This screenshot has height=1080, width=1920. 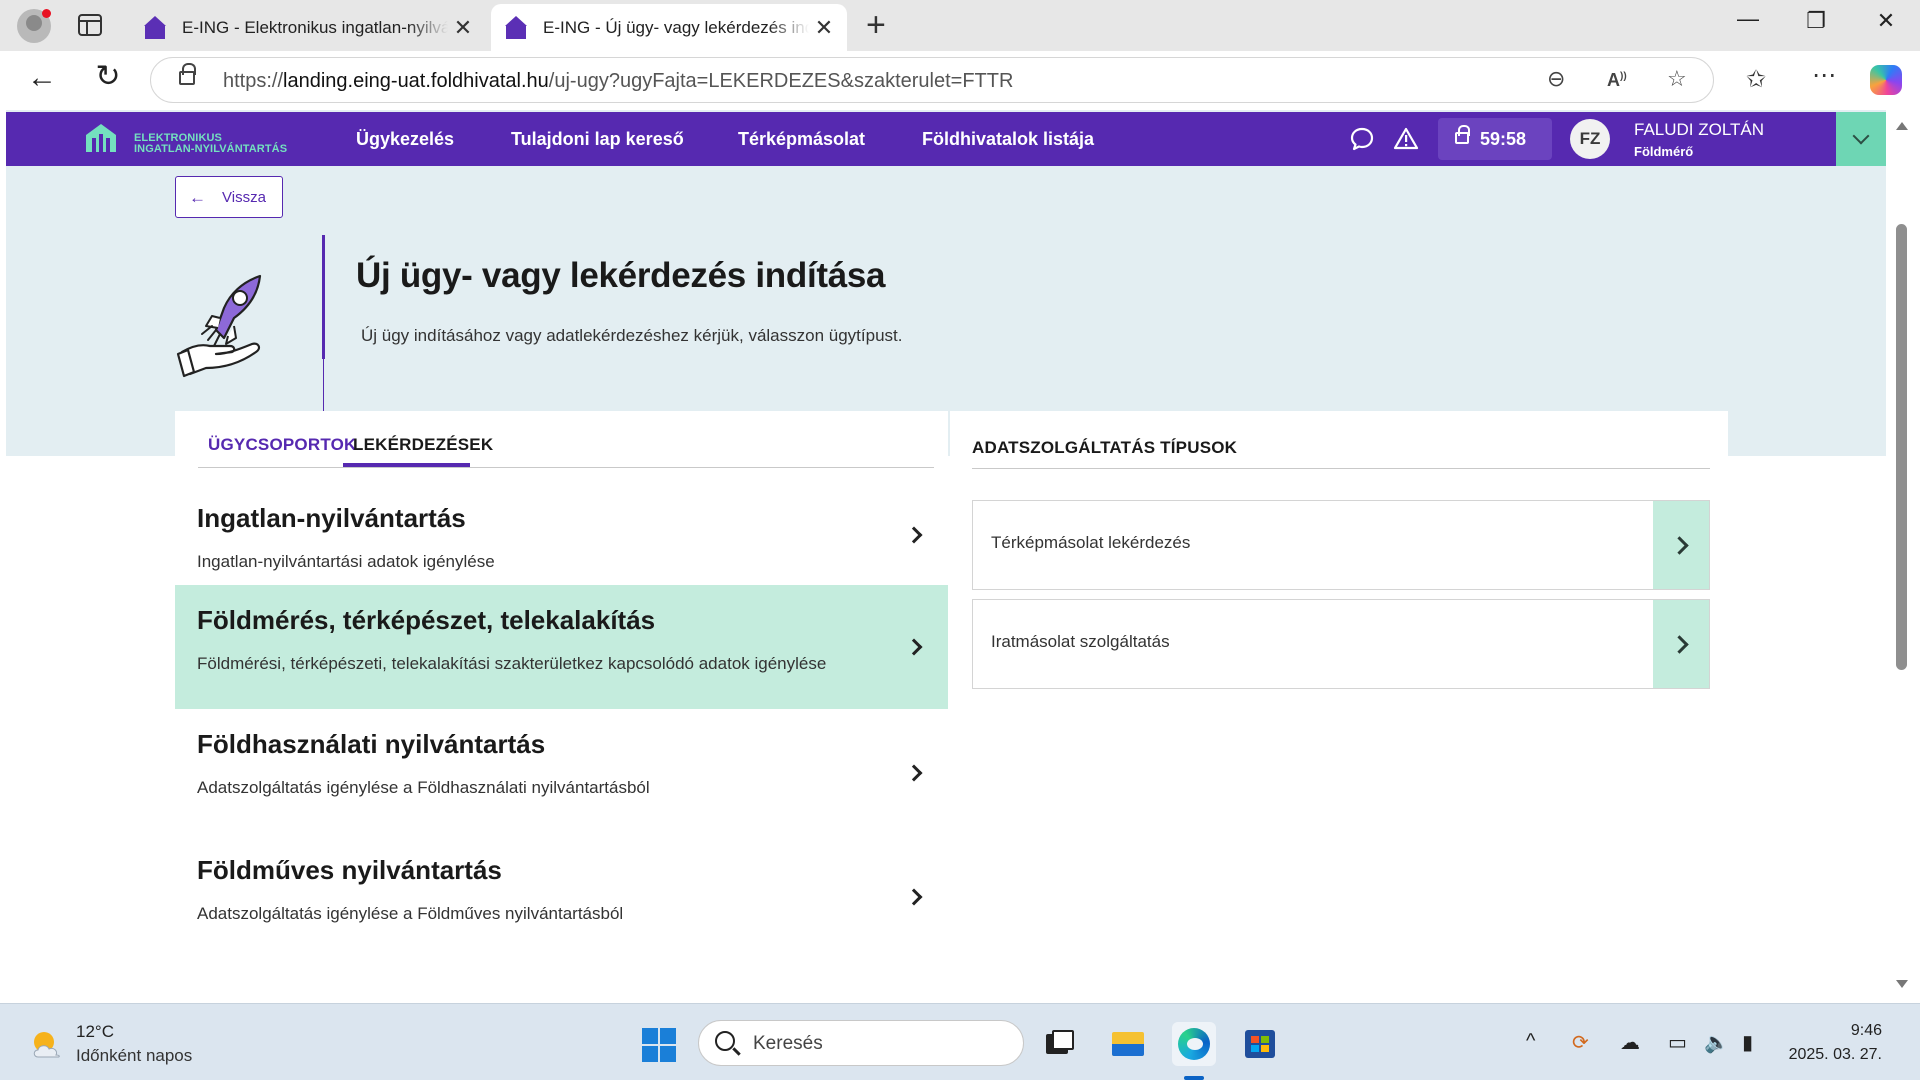 What do you see at coordinates (1503, 139) in the screenshot?
I see `timer-value: 59:58` at bounding box center [1503, 139].